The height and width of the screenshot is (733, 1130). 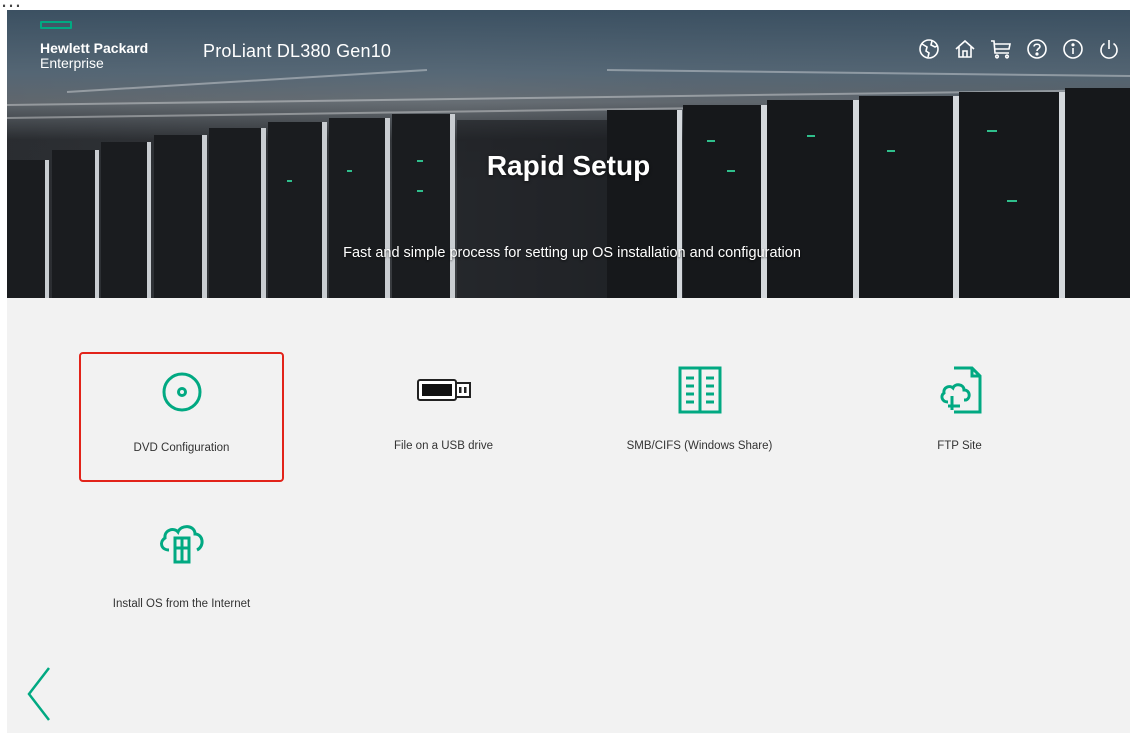 I want to click on network-share-icon, so click(x=699, y=390).